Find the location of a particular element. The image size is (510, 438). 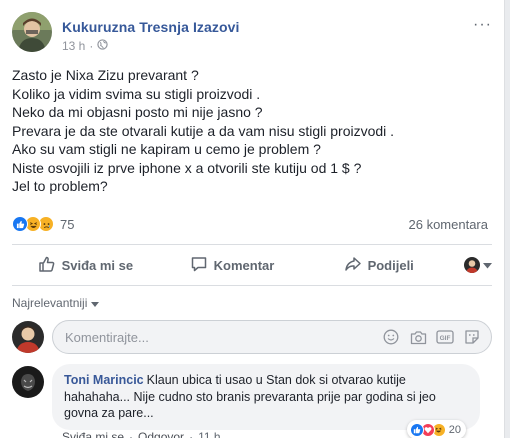

post-line: Zasto je Nixa Zizu prevarant ? is located at coordinates (105, 75).